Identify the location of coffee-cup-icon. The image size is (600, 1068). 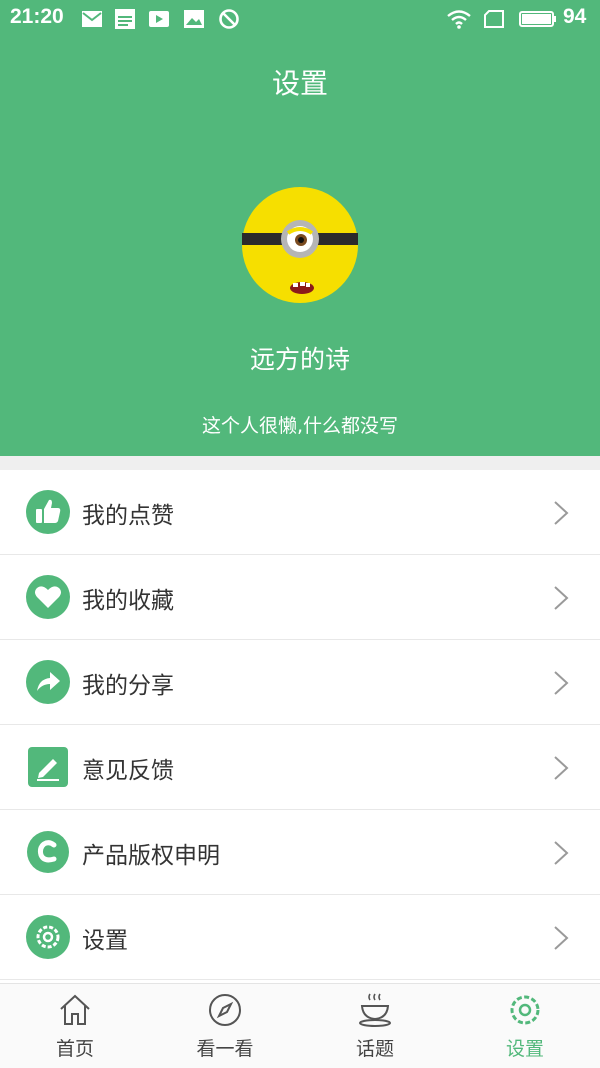
(375, 1010).